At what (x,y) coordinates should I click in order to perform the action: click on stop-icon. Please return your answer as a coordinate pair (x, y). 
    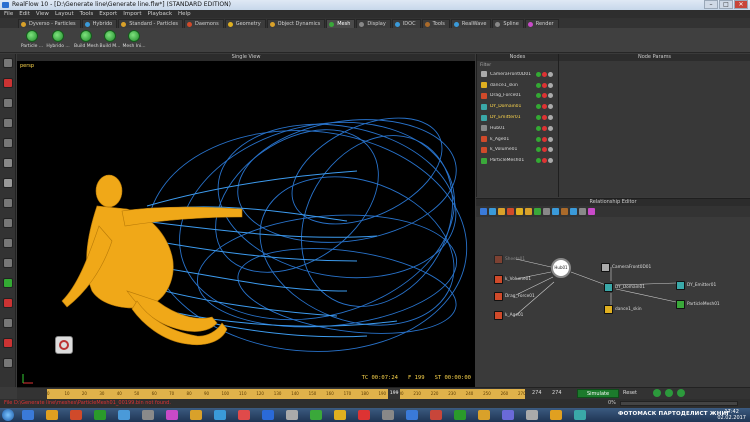
    Looking at the image, I should click on (669, 393).